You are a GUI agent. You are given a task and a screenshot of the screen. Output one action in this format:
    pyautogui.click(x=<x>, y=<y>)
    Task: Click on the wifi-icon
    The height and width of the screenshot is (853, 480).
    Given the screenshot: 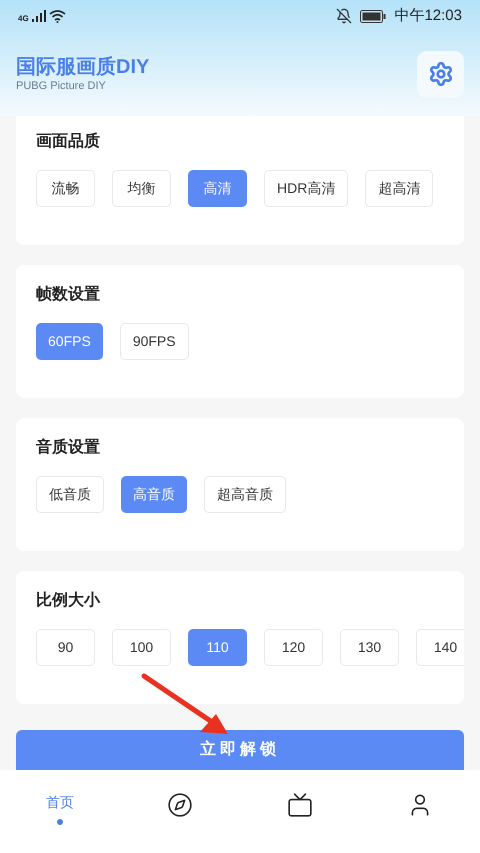 What is the action you would take?
    pyautogui.click(x=57, y=16)
    